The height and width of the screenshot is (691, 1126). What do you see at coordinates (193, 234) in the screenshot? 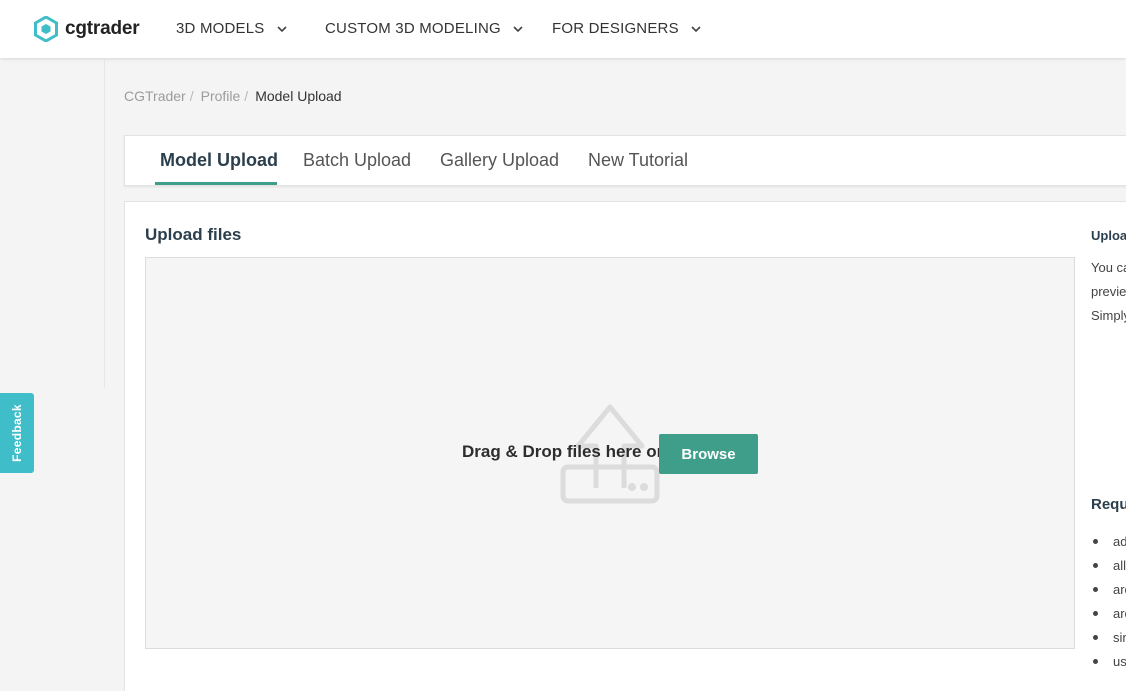
I see `upload-files-title: Upload files` at bounding box center [193, 234].